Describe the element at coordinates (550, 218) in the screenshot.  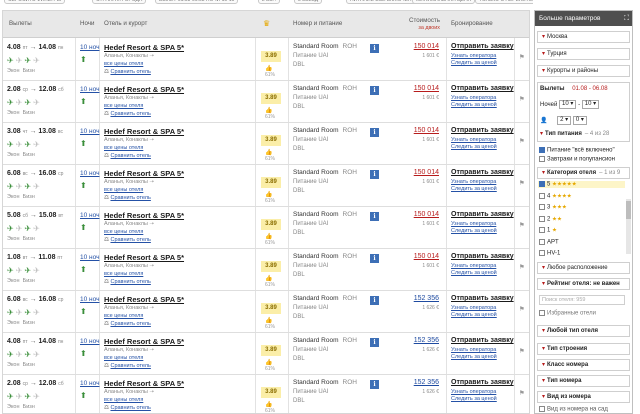
I see `category-option: 2 ★★` at that location.